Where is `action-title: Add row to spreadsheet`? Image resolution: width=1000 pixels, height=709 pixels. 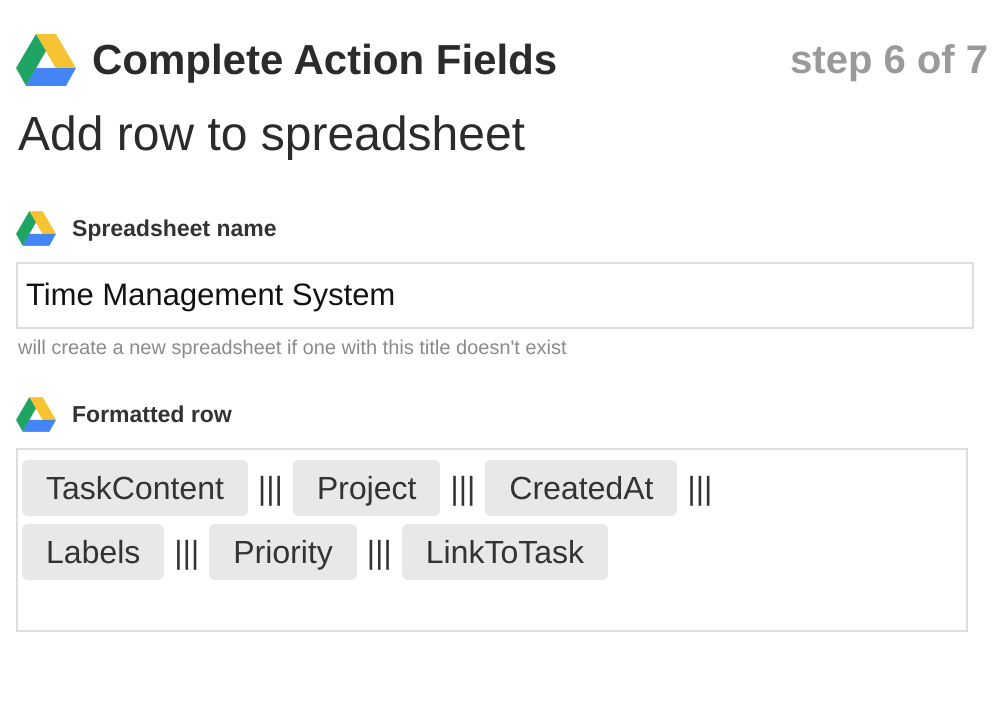
action-title: Add row to spreadsheet is located at coordinates (272, 135).